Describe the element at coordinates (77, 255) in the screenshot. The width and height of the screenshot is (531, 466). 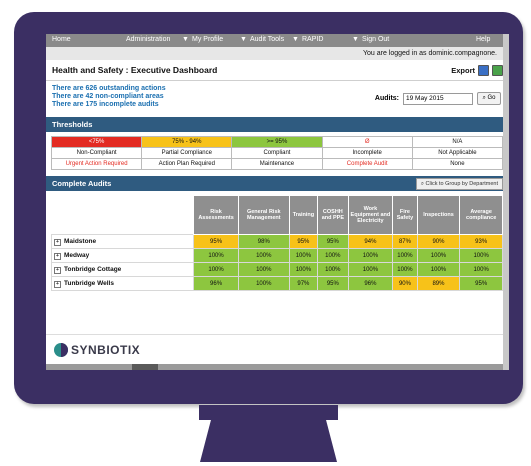
I see `site-name: Medway` at that location.